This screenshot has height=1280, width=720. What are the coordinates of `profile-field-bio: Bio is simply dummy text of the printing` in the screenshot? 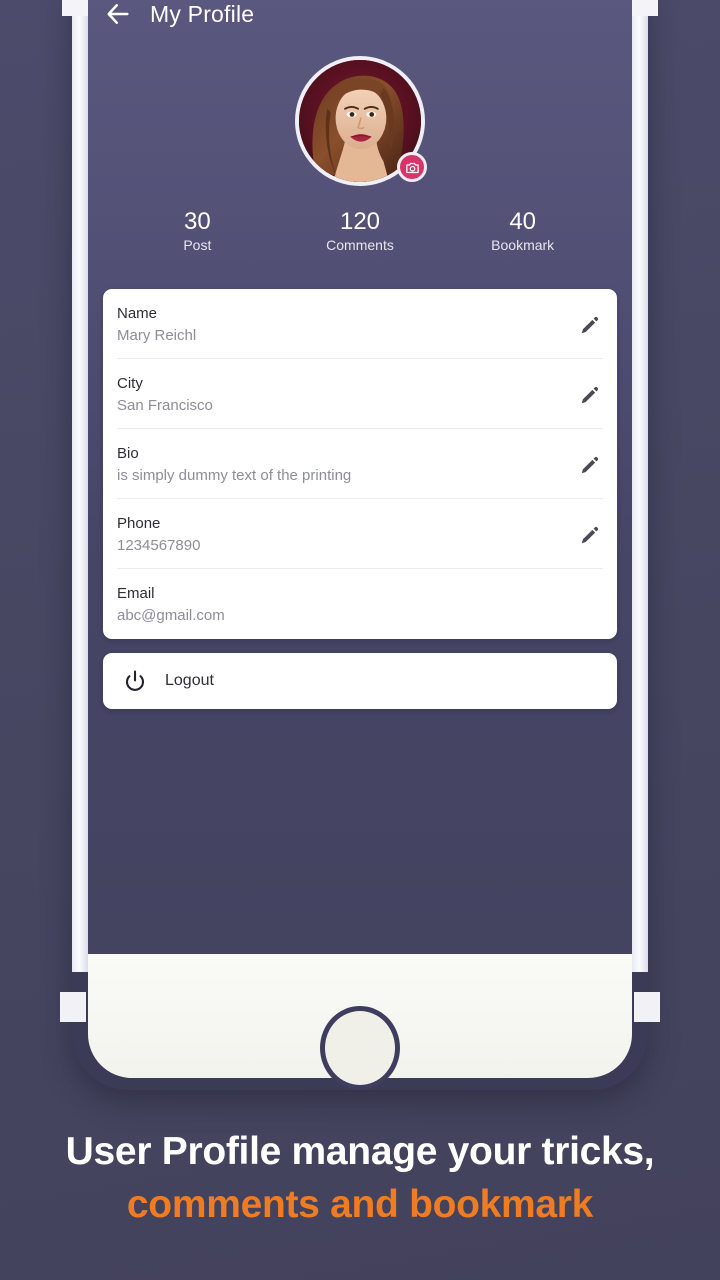 It's located at (360, 464).